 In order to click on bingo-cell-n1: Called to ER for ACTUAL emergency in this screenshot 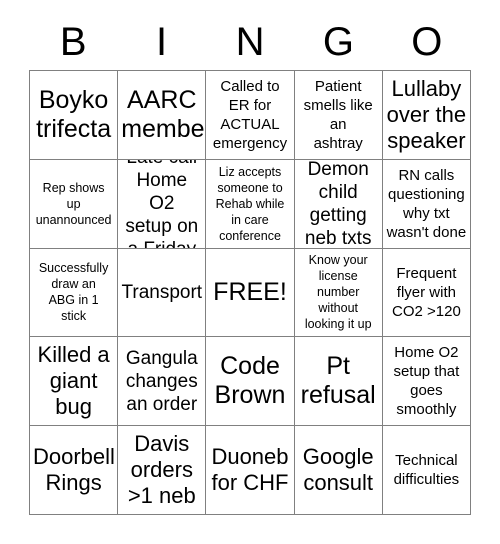, I will do `click(250, 115)`.